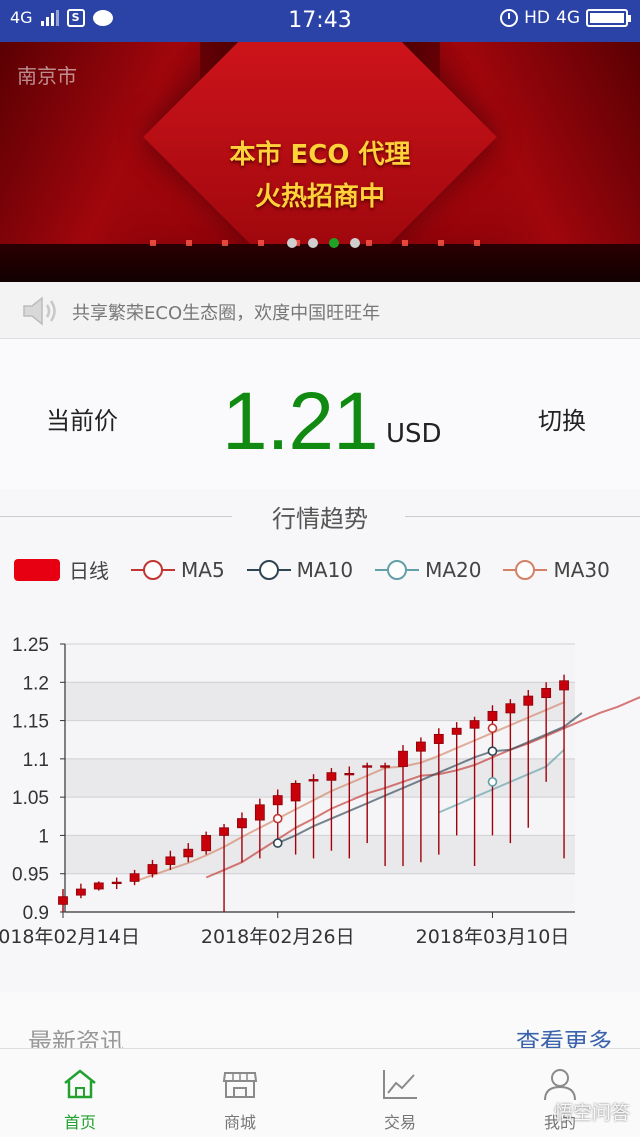 The image size is (640, 1137). Describe the element at coordinates (30, 722) in the screenshot. I see `y-tick-label: 1.15` at that location.